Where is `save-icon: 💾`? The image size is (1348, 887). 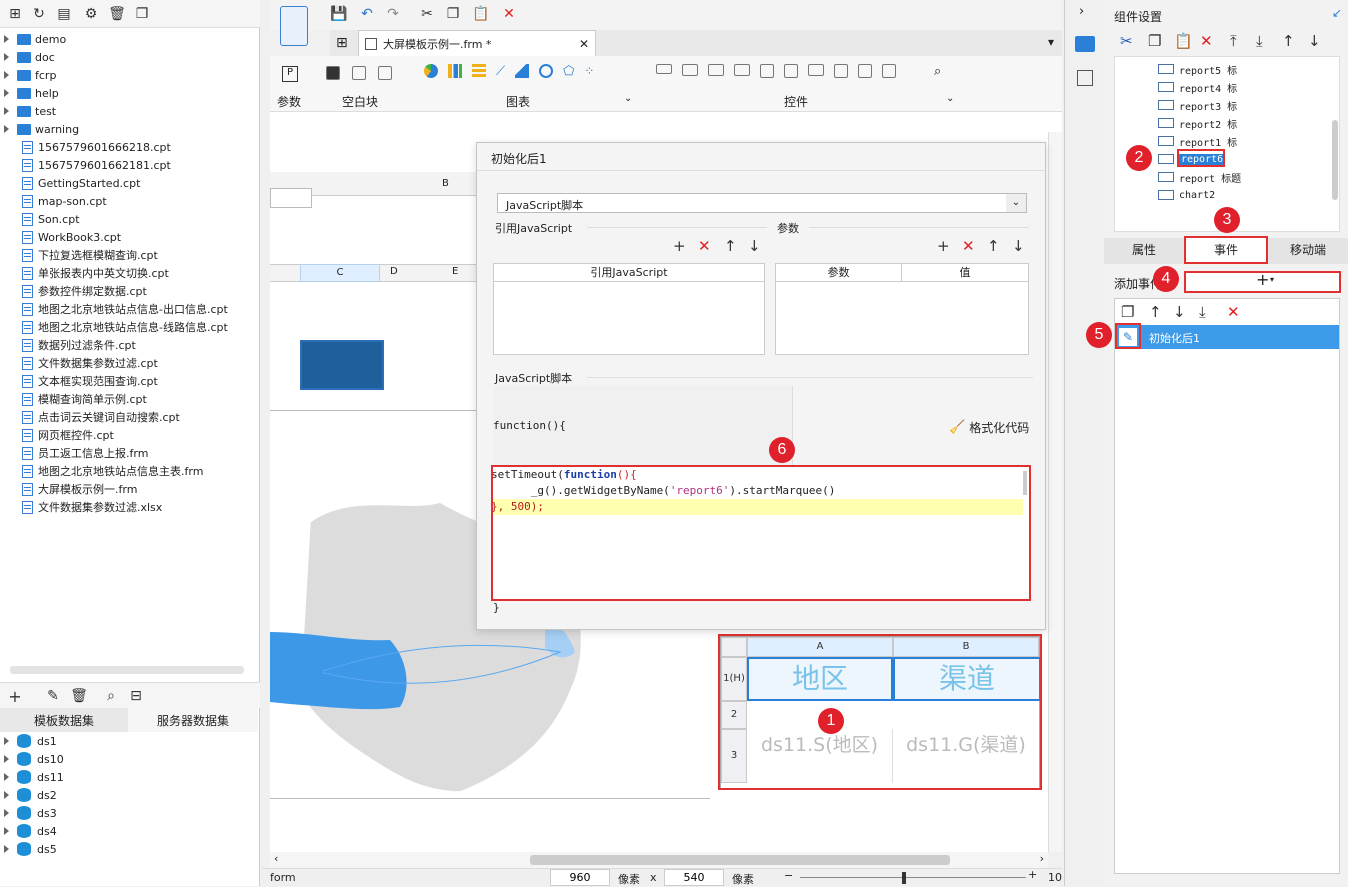 save-icon: 💾 is located at coordinates (339, 14).